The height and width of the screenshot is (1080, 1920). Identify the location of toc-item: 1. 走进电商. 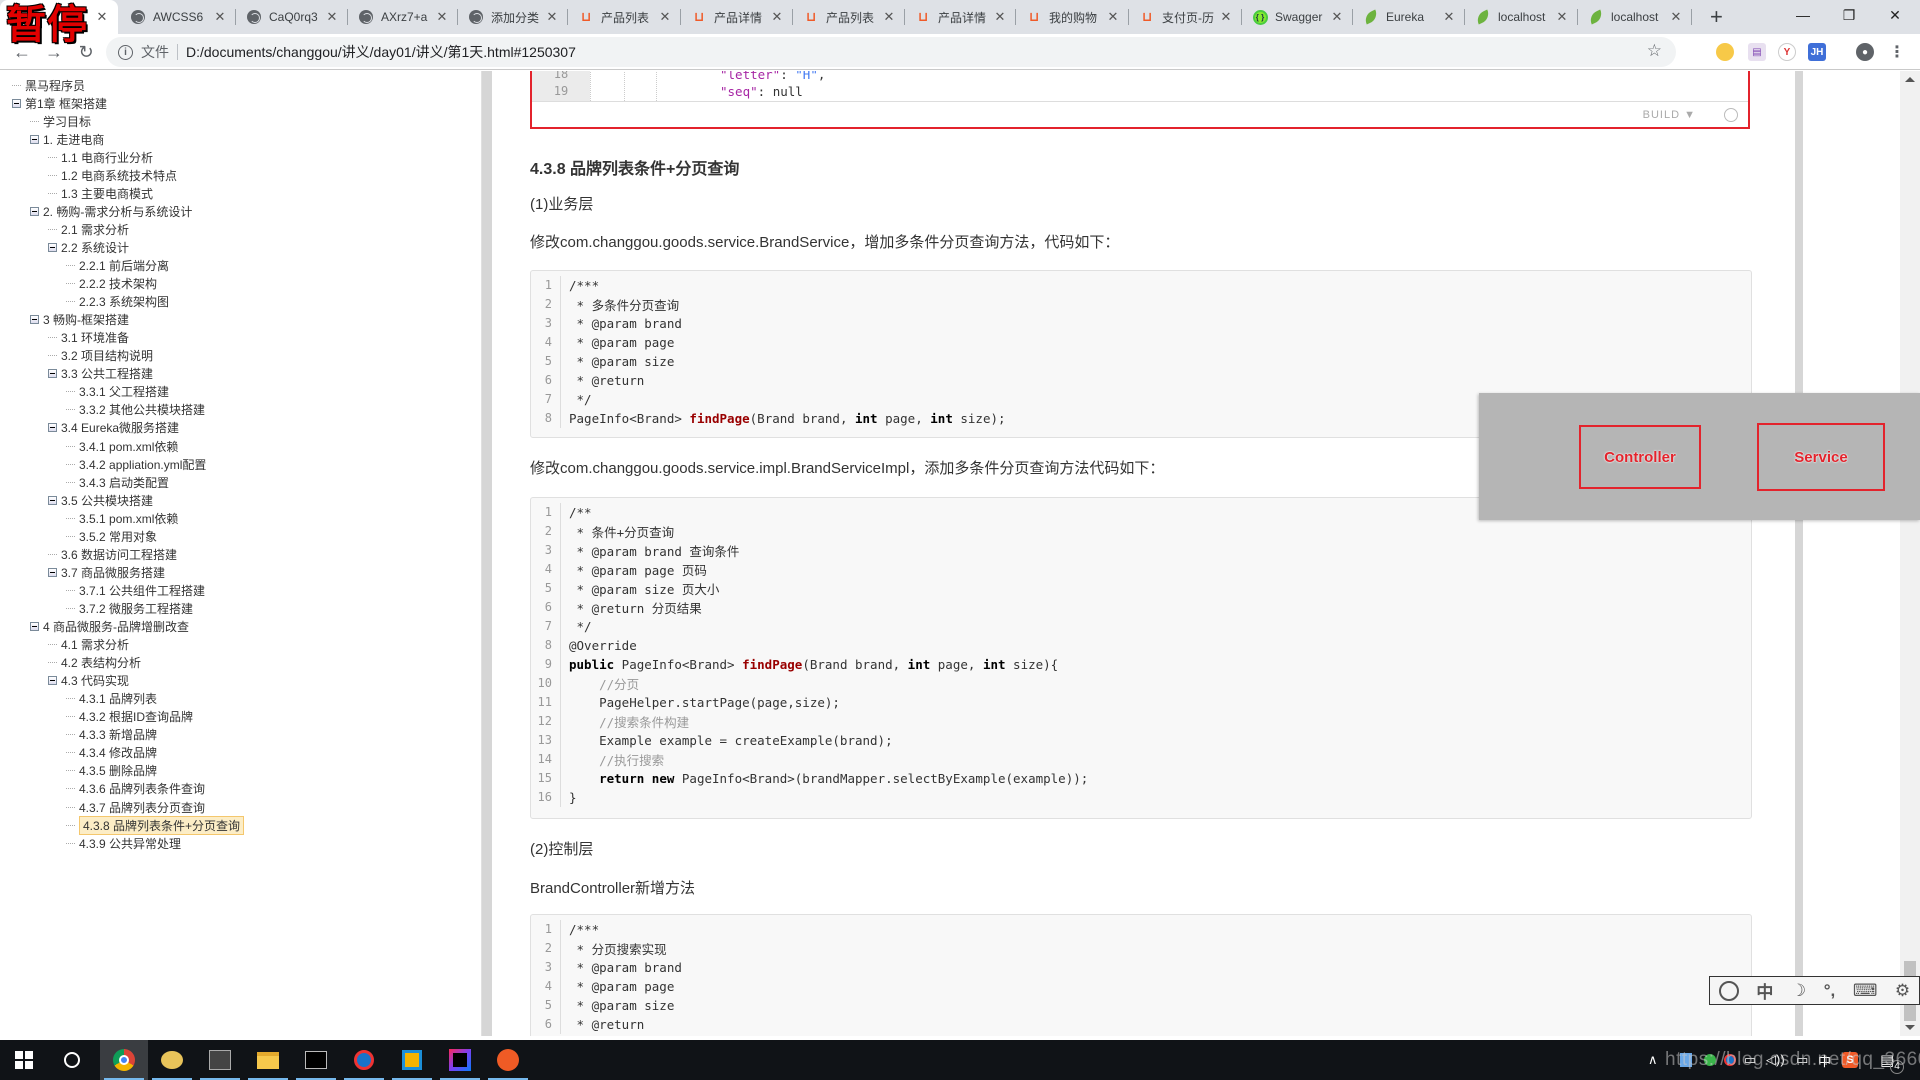
(67, 139).